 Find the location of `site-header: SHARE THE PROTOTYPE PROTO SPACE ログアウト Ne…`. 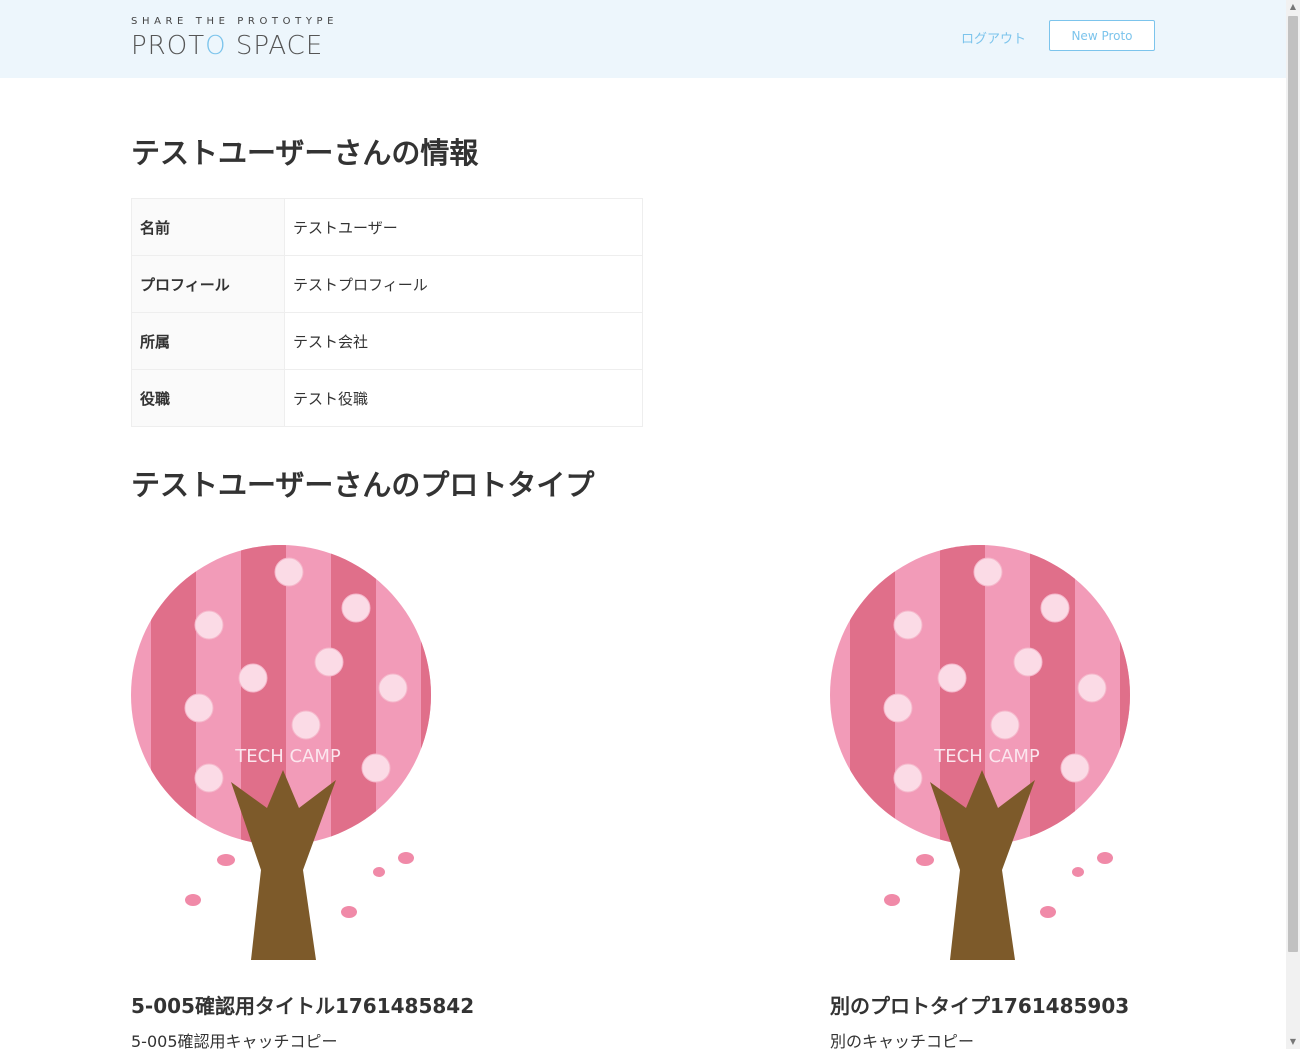

site-header: SHARE THE PROTOTYPE PROTO SPACE ログアウト Ne… is located at coordinates (643, 39).